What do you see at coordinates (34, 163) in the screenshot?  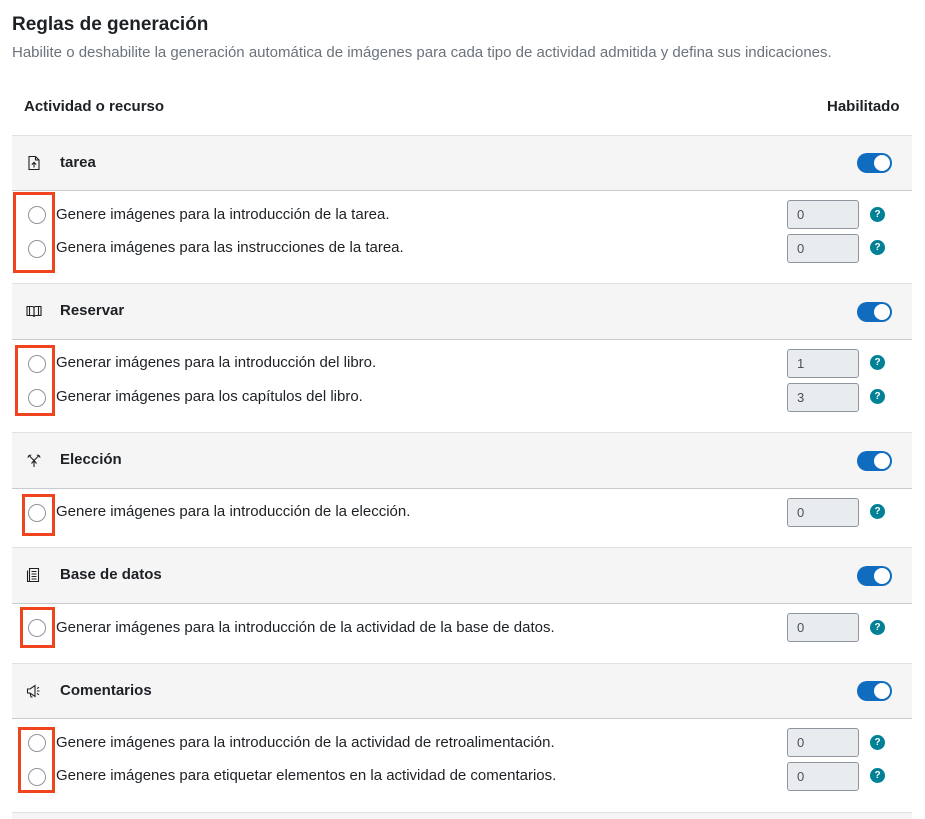 I see `assignment-upload-icon` at bounding box center [34, 163].